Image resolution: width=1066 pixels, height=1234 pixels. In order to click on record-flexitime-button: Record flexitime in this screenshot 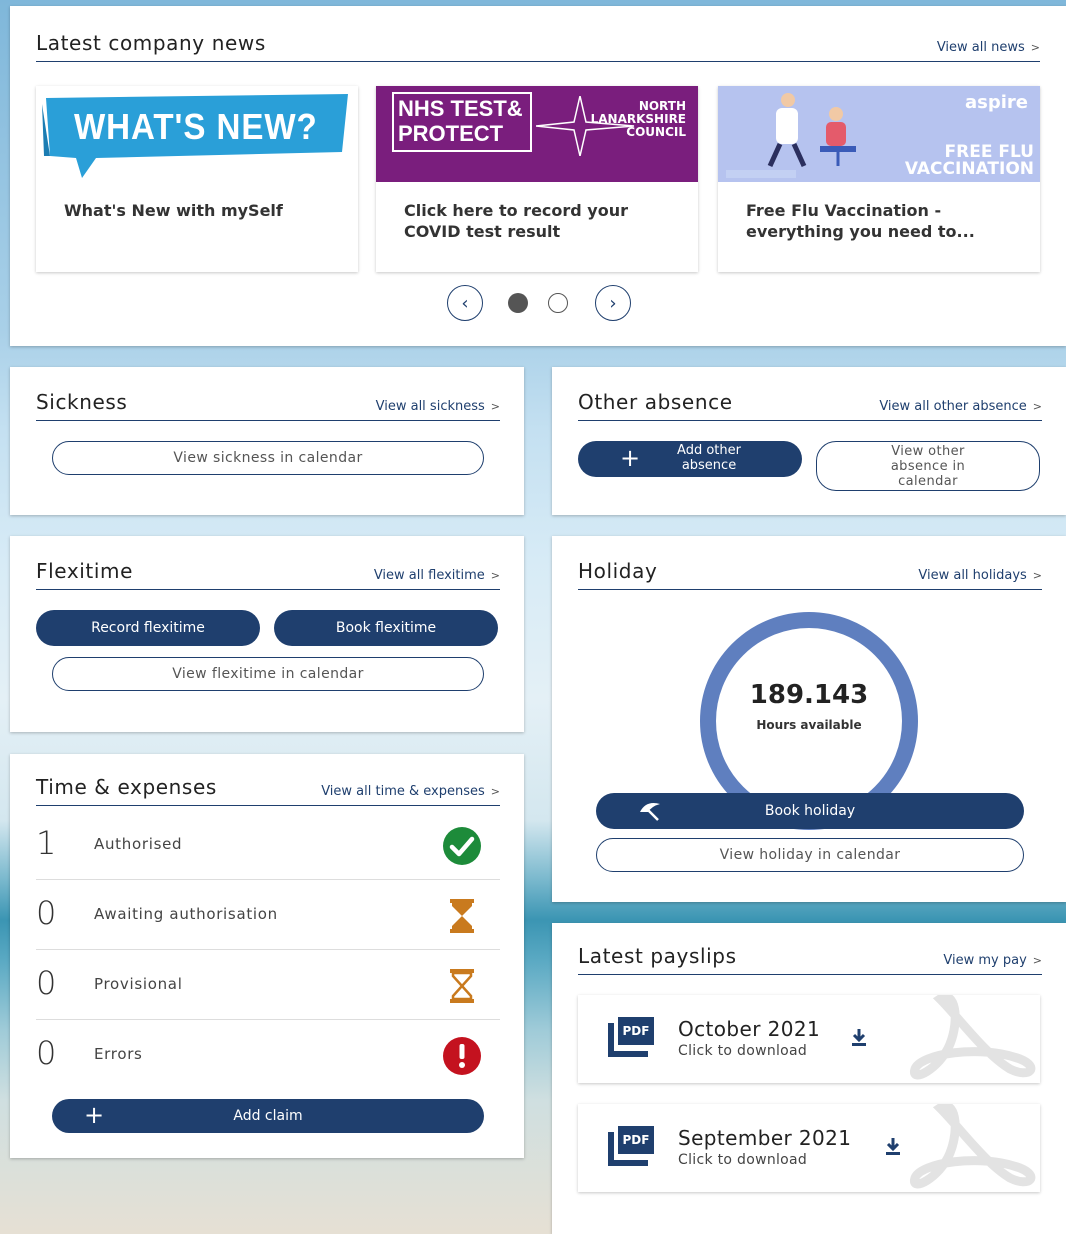, I will do `click(148, 628)`.